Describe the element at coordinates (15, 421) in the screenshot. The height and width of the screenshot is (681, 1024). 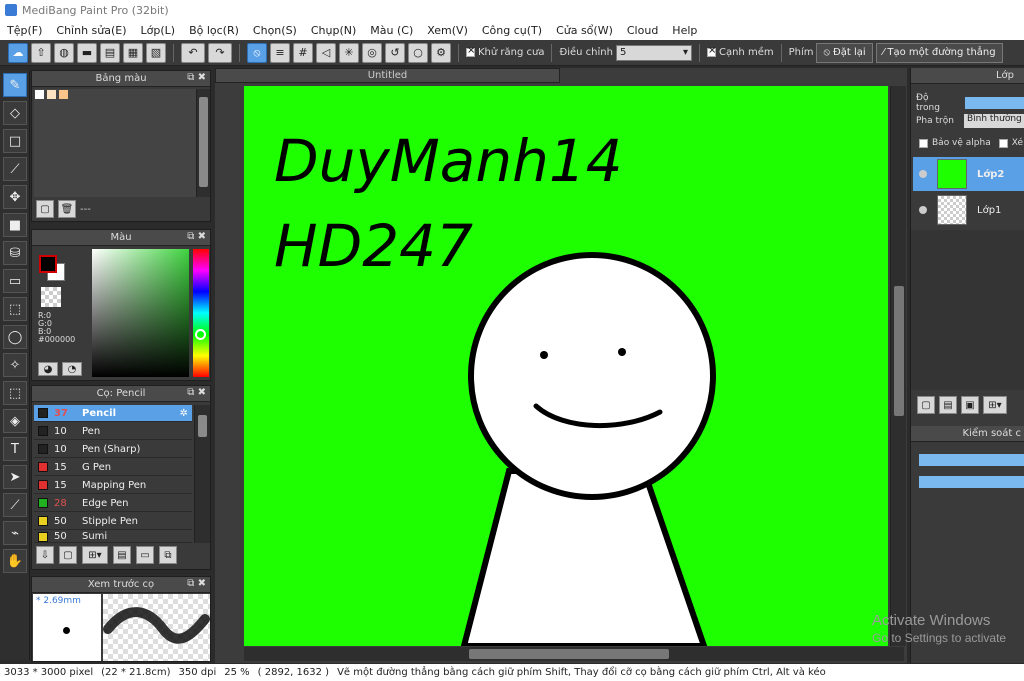
I see `select-eraser-tool-icon: ◈` at that location.